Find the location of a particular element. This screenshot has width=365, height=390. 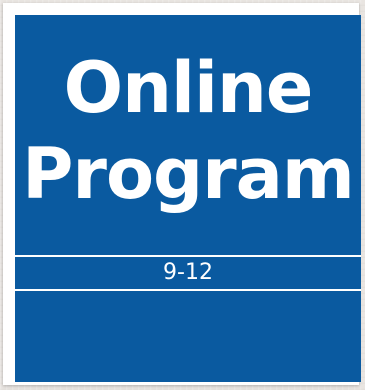

grade-range-label: 9-12 is located at coordinates (188, 272).